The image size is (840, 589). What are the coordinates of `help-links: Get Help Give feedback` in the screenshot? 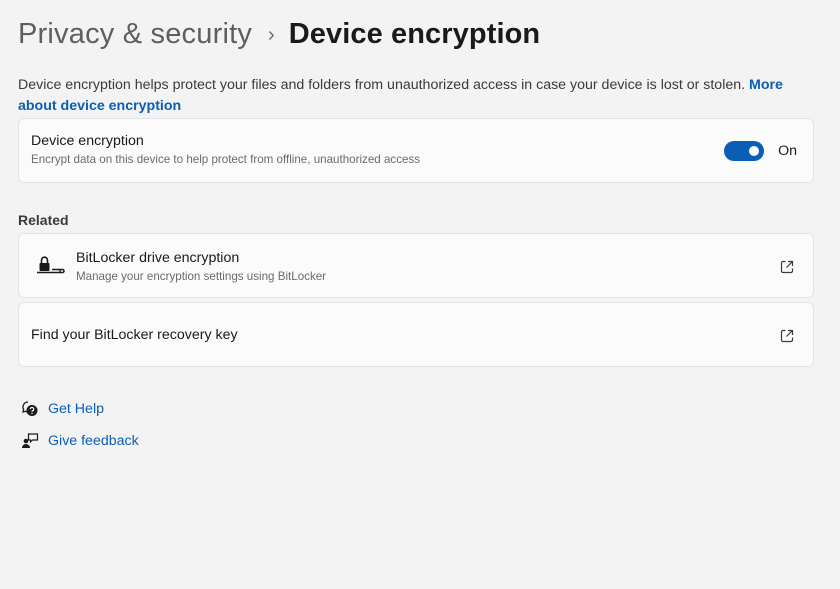 It's located at (79, 431).